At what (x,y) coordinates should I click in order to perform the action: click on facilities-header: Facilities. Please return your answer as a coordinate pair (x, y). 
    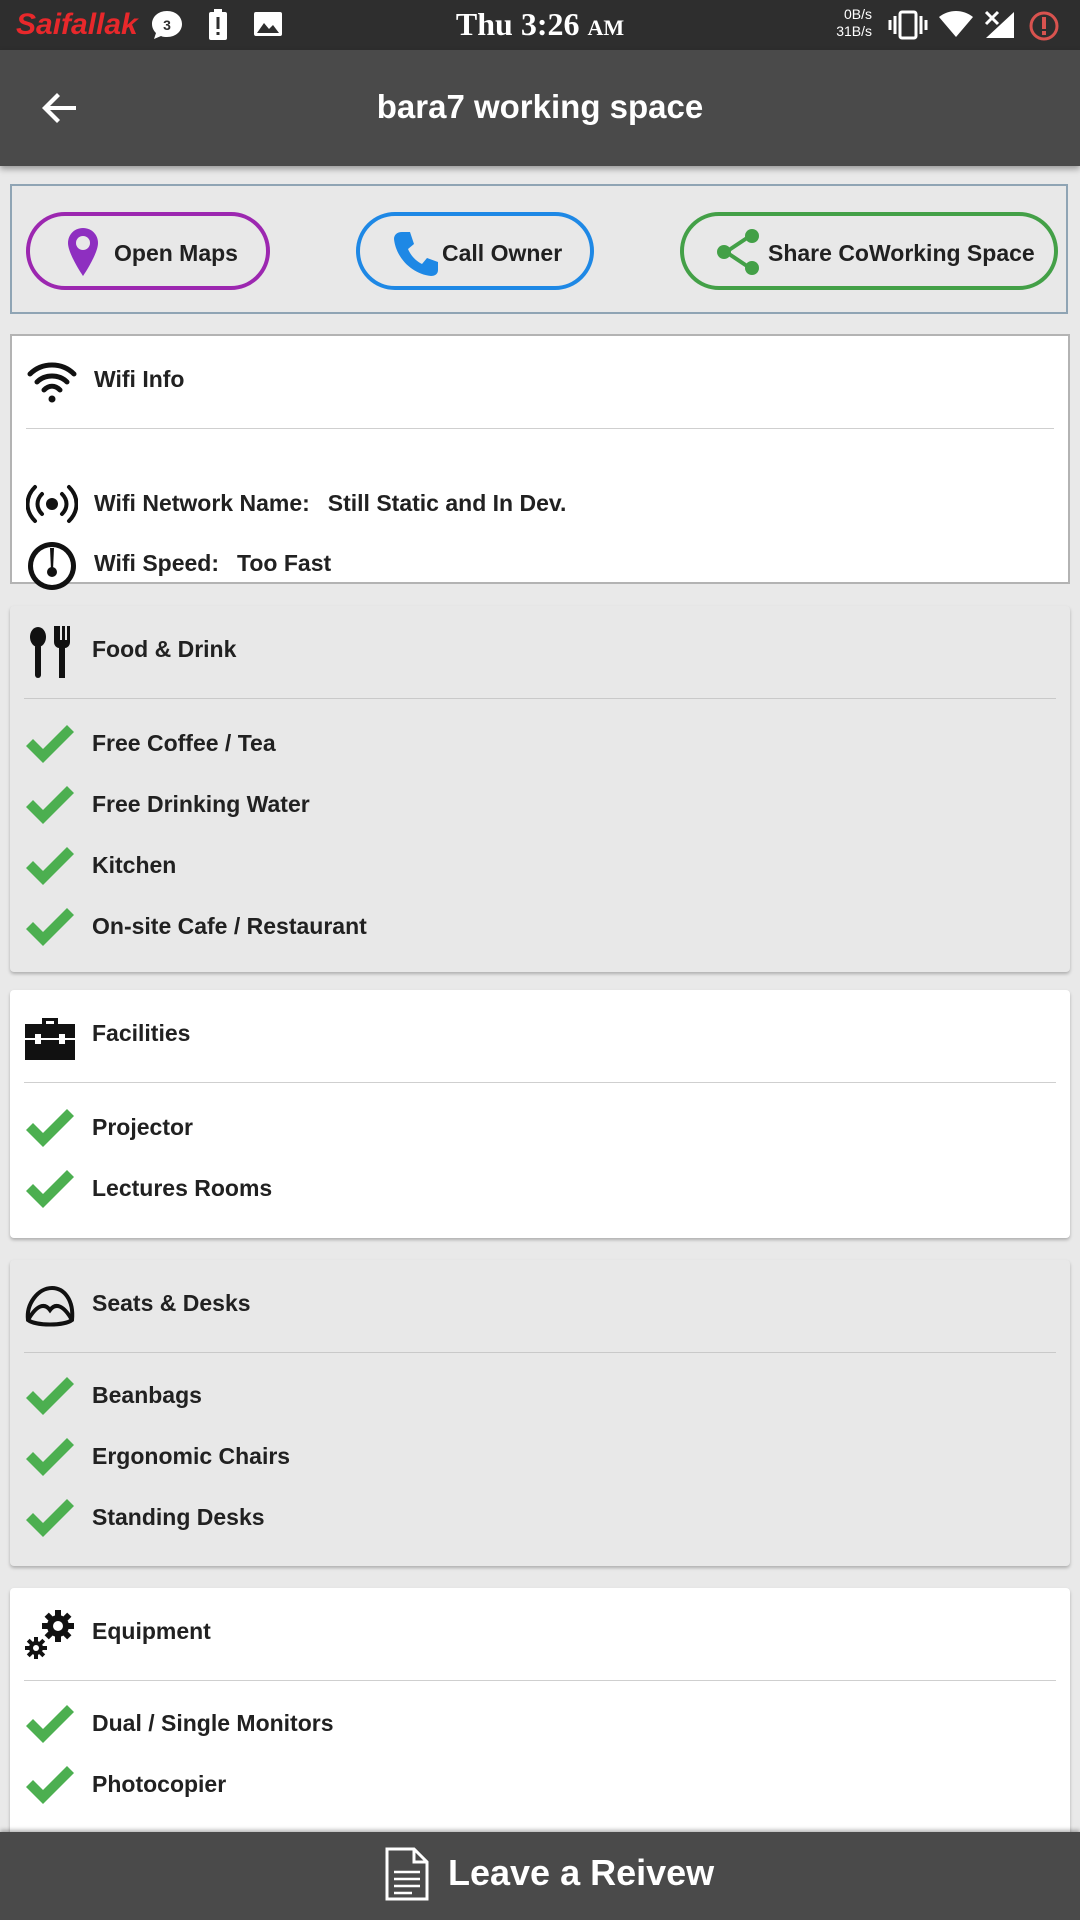
    Looking at the image, I should click on (540, 1036).